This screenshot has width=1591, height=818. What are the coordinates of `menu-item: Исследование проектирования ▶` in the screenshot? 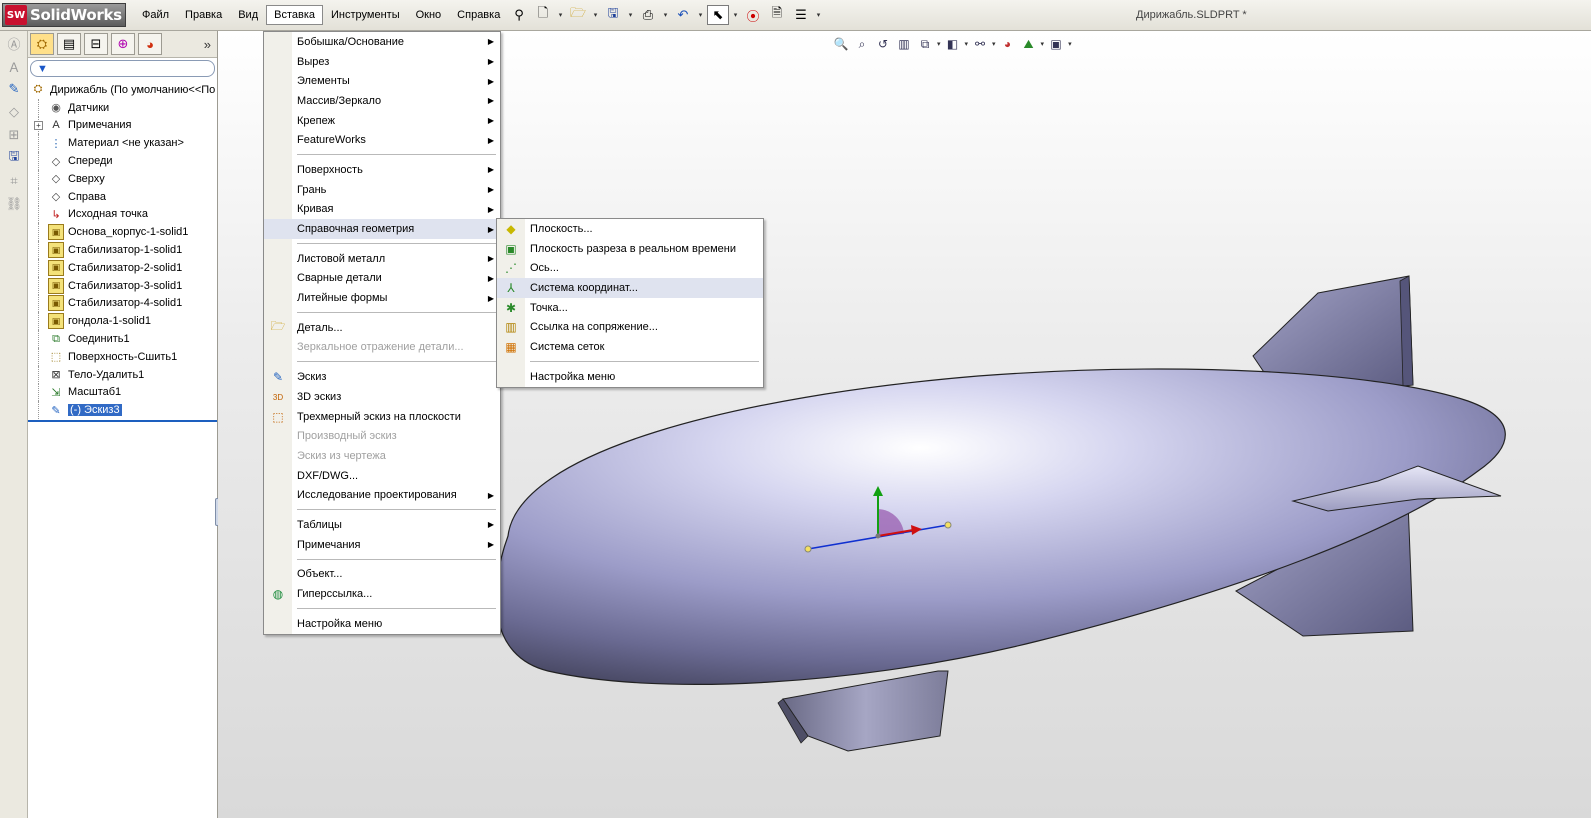 It's located at (382, 495).